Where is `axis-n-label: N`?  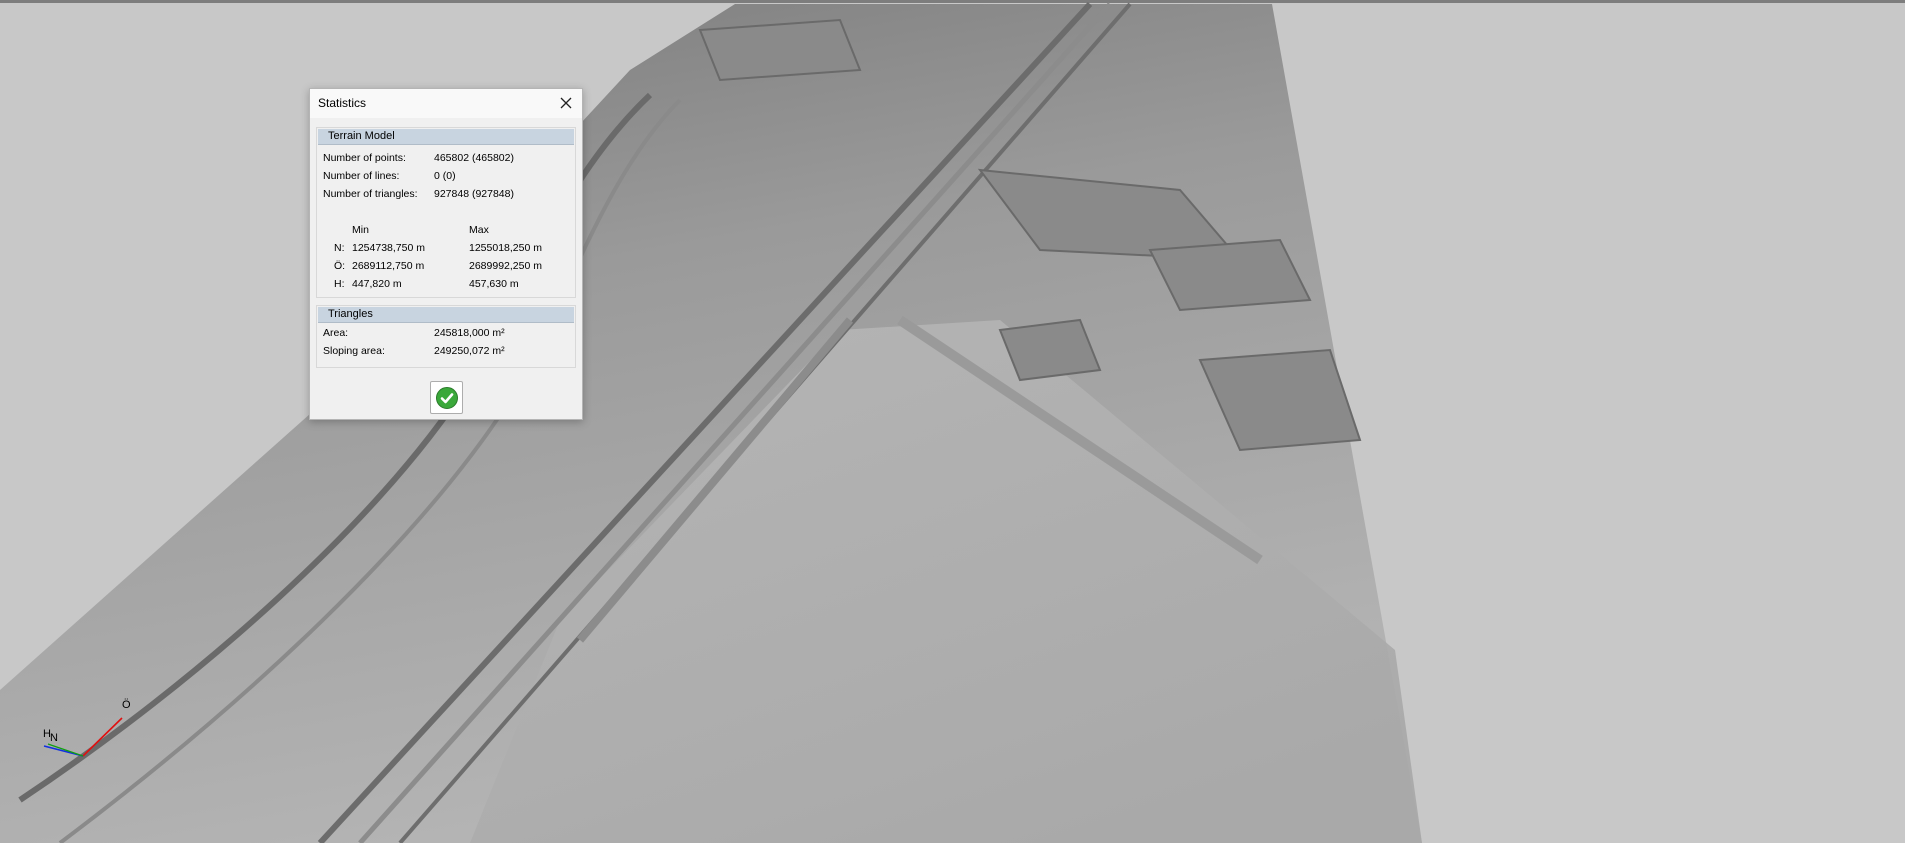
axis-n-label: N is located at coordinates (54, 738).